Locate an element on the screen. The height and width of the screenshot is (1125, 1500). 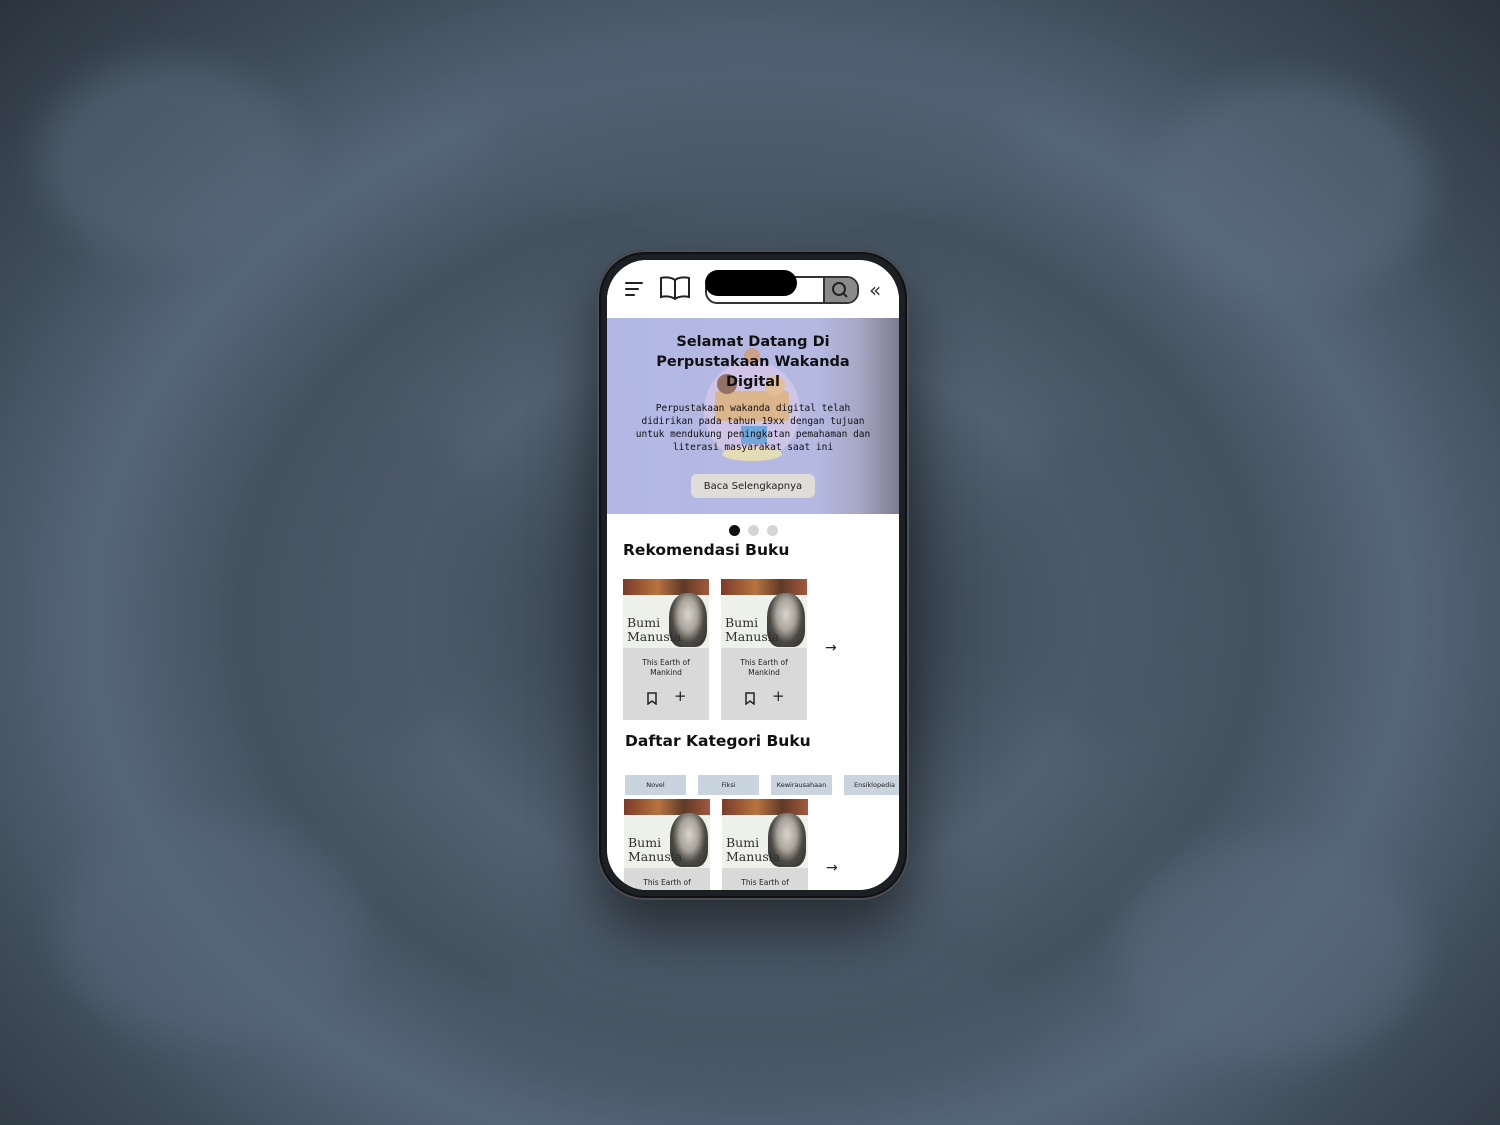
category-chip: Novel is located at coordinates (655, 785).